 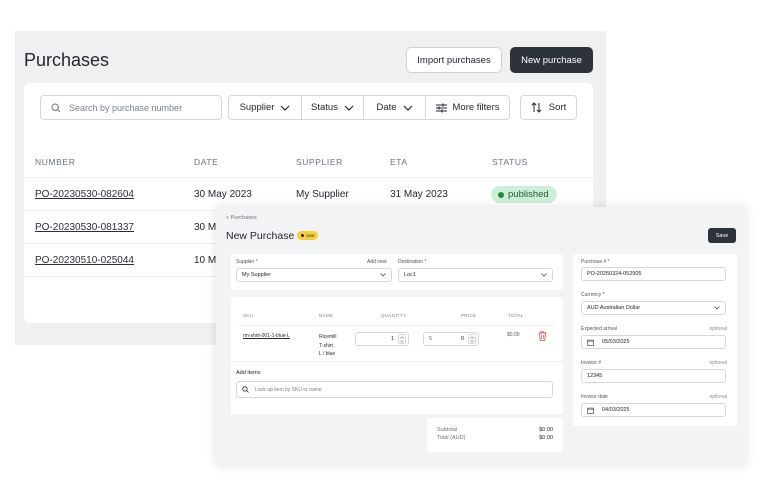 What do you see at coordinates (557, 107) in the screenshot?
I see `sort-label: Sort` at bounding box center [557, 107].